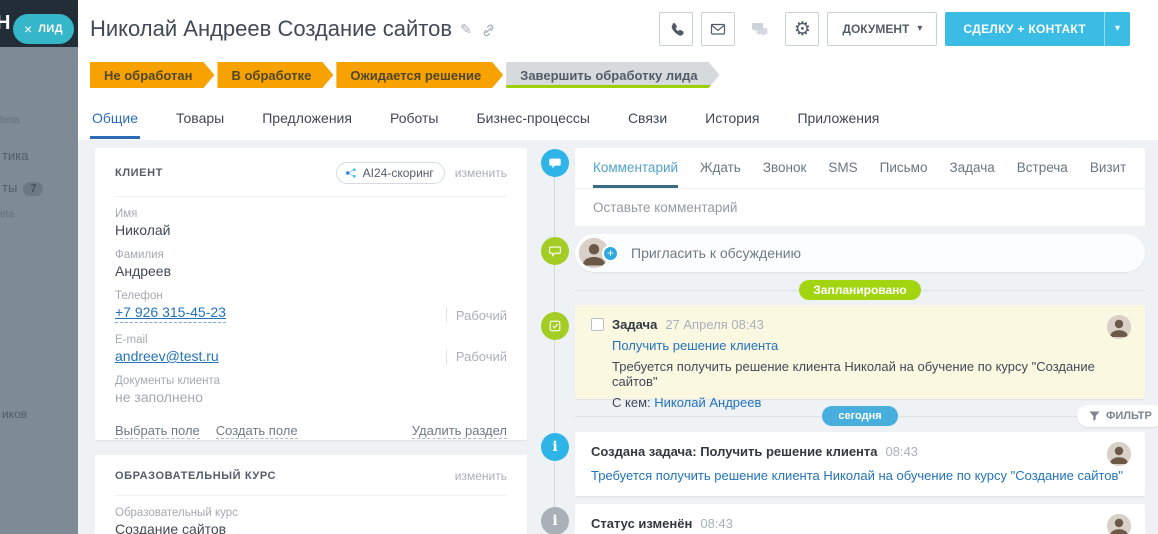 The height and width of the screenshot is (534, 1158). I want to click on timeline-entry-status-changed: Статус изменён 08:43, so click(860, 519).